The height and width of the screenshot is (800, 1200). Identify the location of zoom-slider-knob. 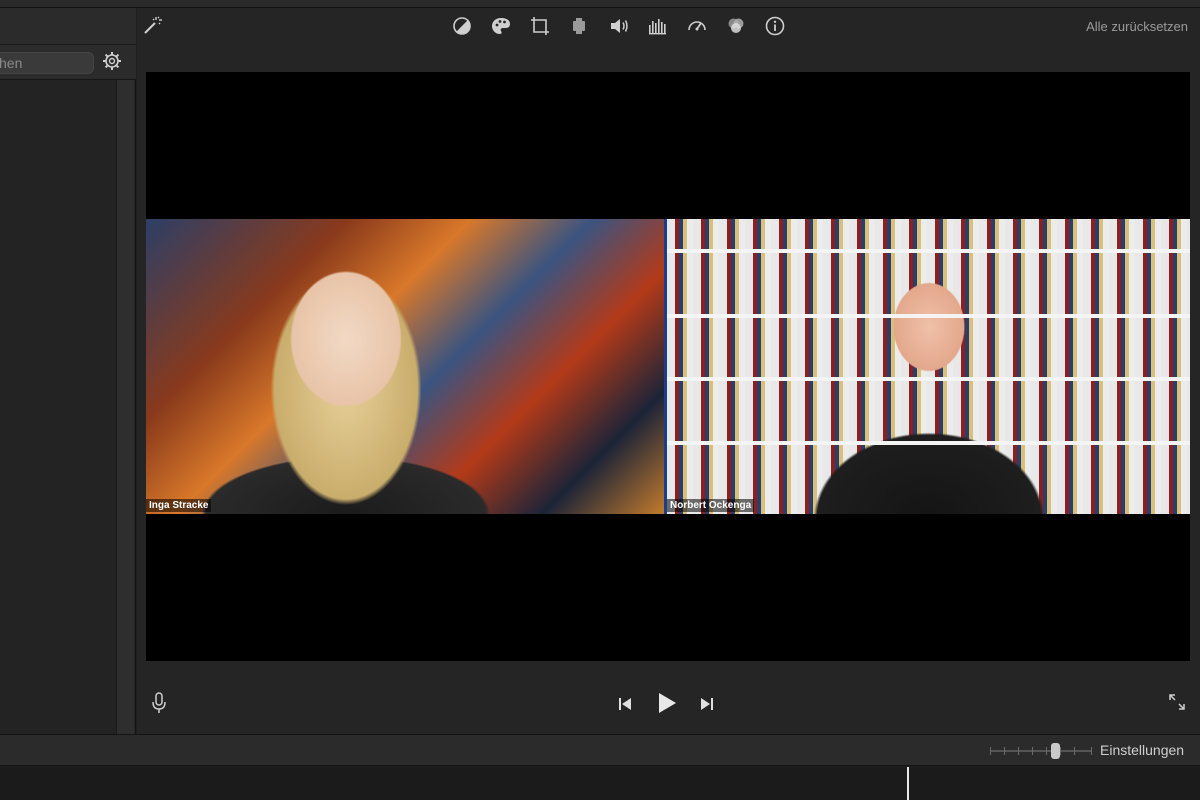
(1055, 751).